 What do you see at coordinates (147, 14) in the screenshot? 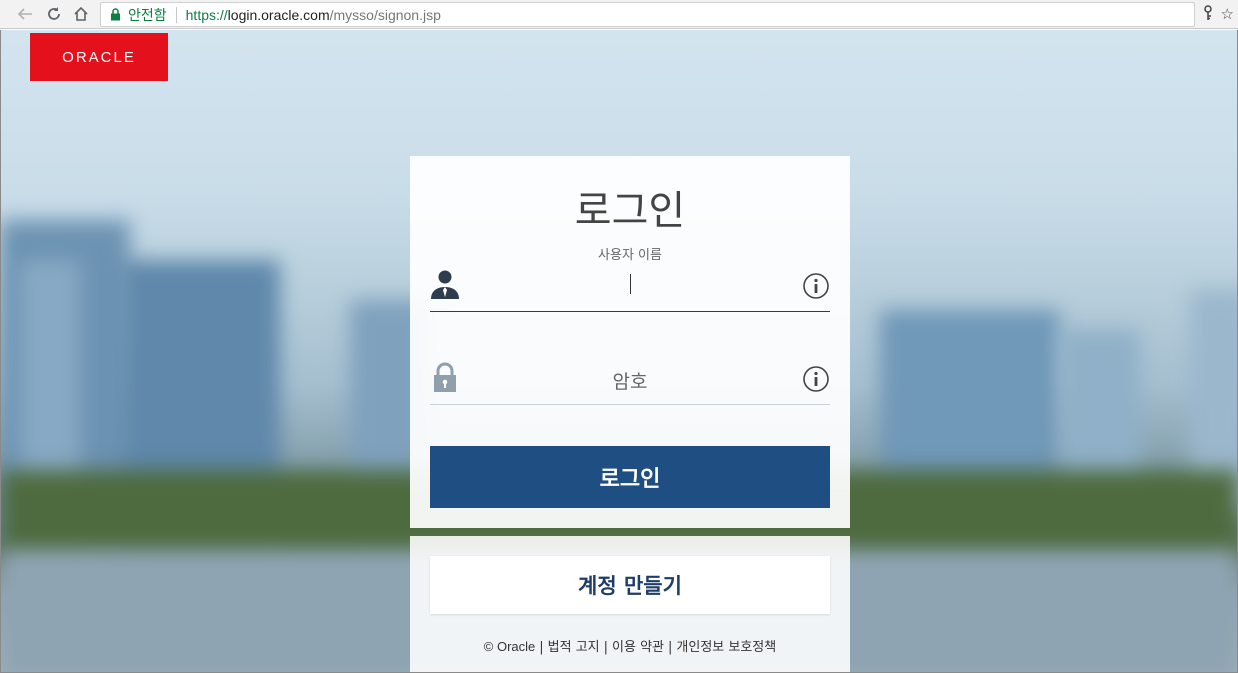
I see `secure-label: 안전함` at bounding box center [147, 14].